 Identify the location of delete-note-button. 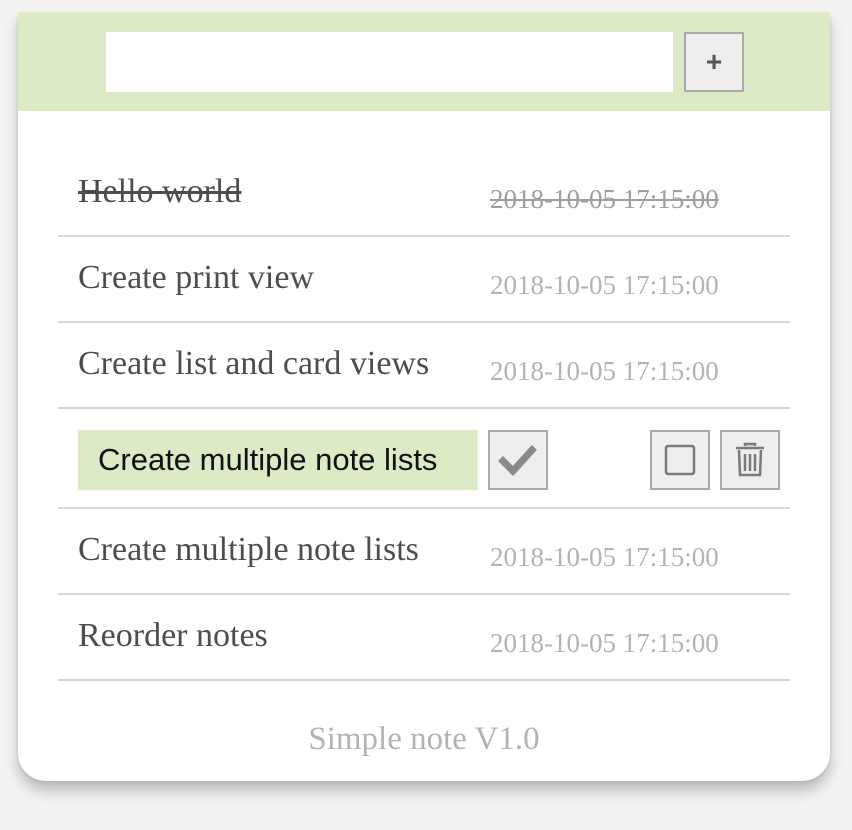
(750, 460).